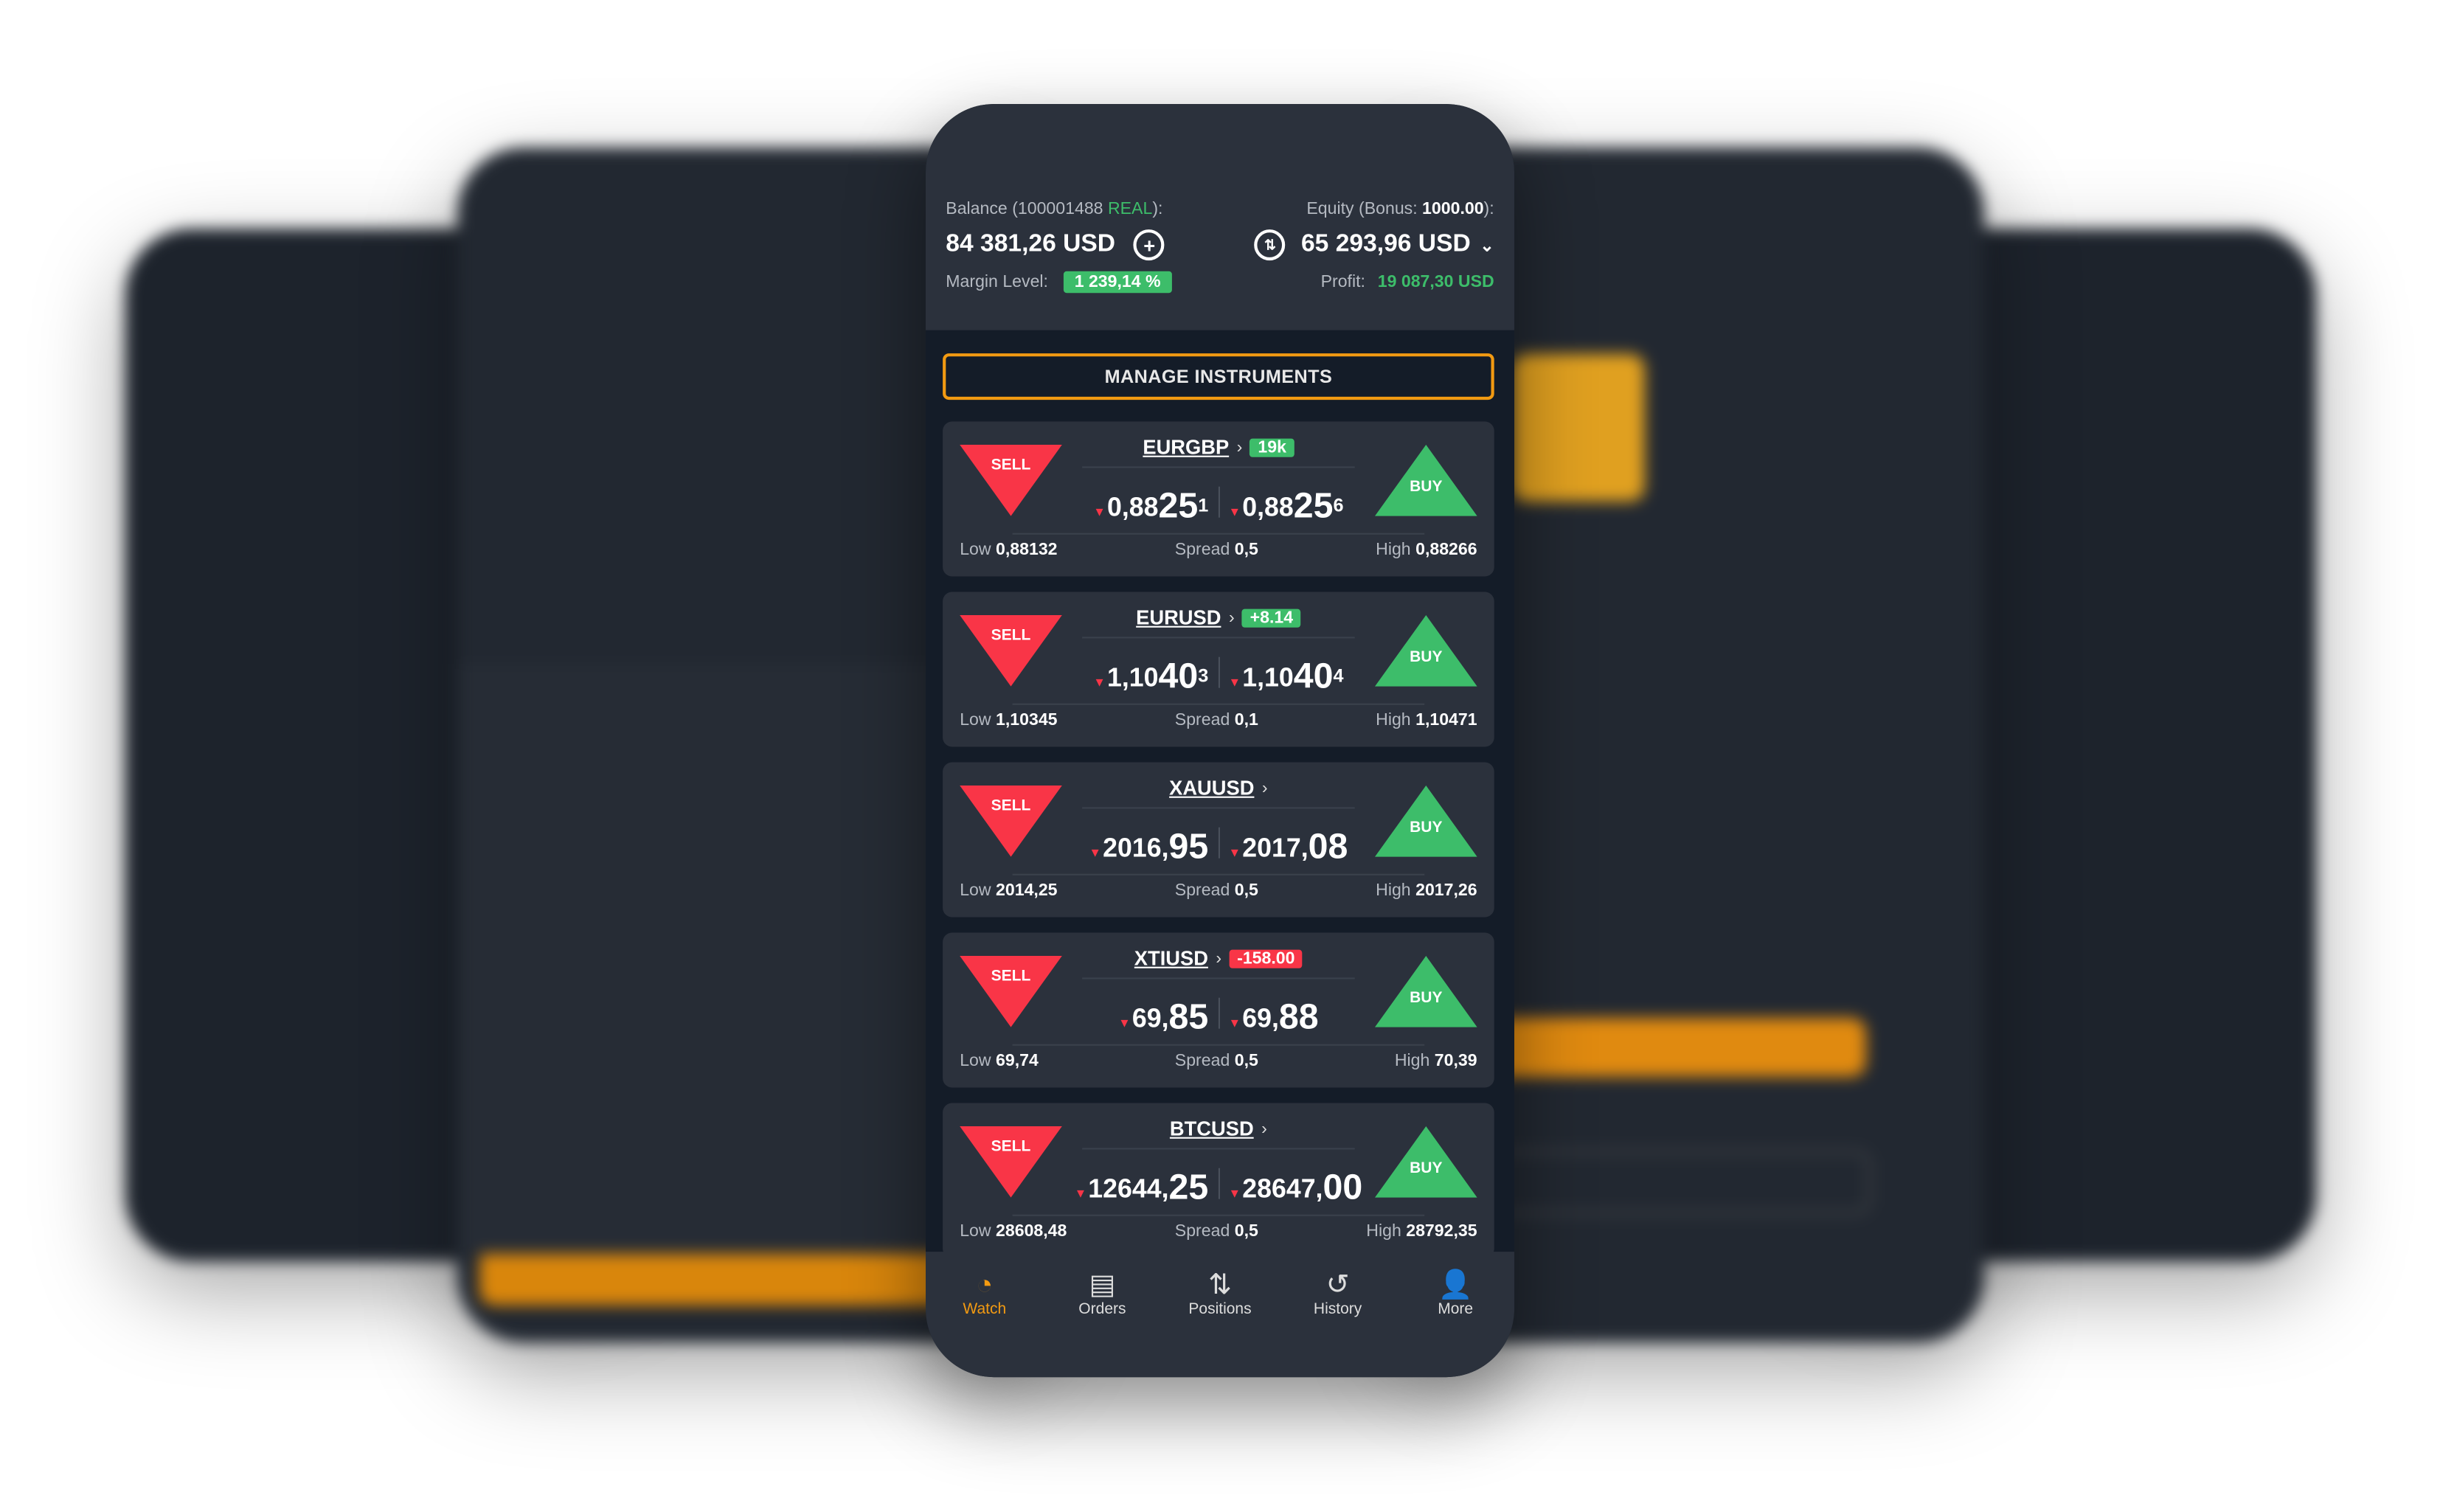  What do you see at coordinates (1141, 1187) in the screenshot?
I see `sell-price: ▼ 12644, 25` at bounding box center [1141, 1187].